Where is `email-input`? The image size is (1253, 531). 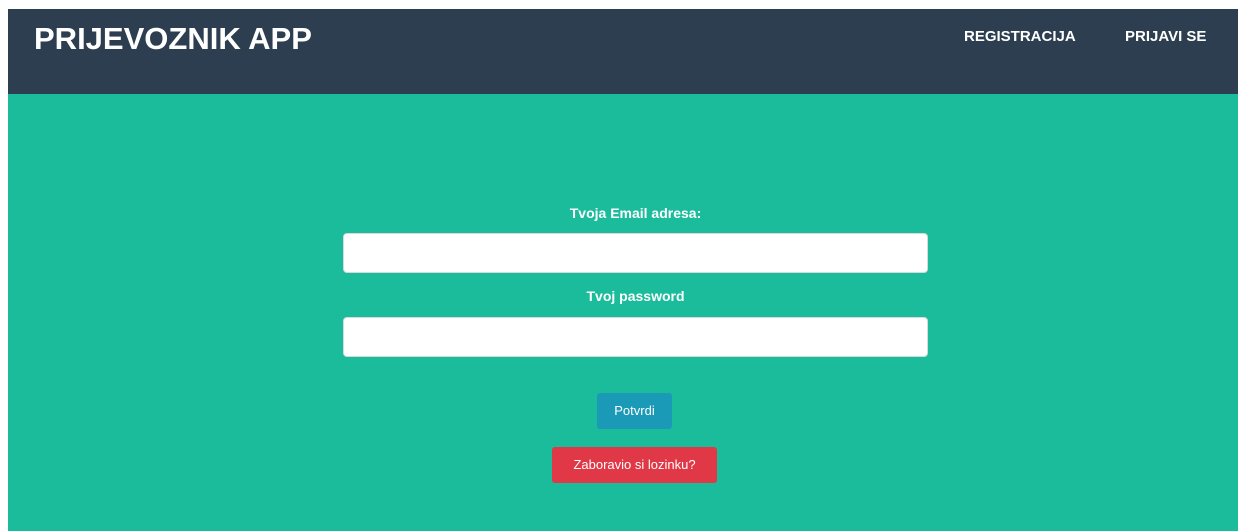 email-input is located at coordinates (635, 253).